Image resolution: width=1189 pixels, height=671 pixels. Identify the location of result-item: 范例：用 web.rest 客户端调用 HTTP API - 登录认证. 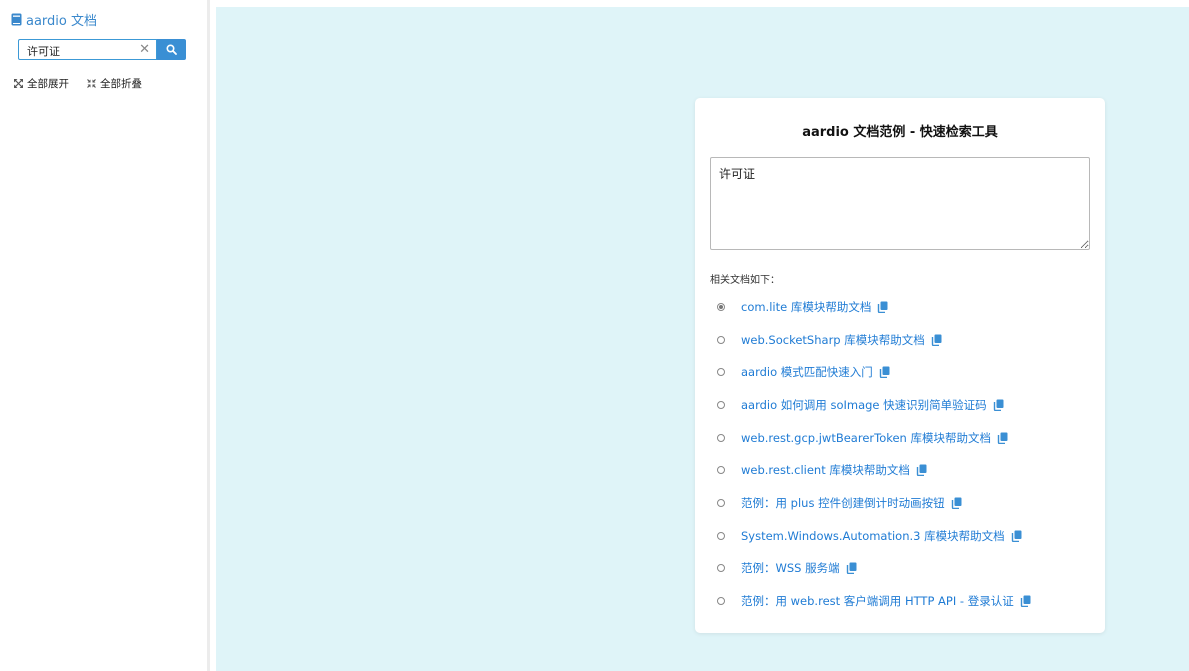
(874, 605).